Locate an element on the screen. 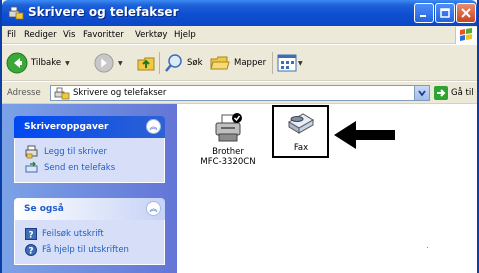 Image resolution: width=479 pixels, height=273 pixels. task-label: Send en telefaks is located at coordinates (80, 168).